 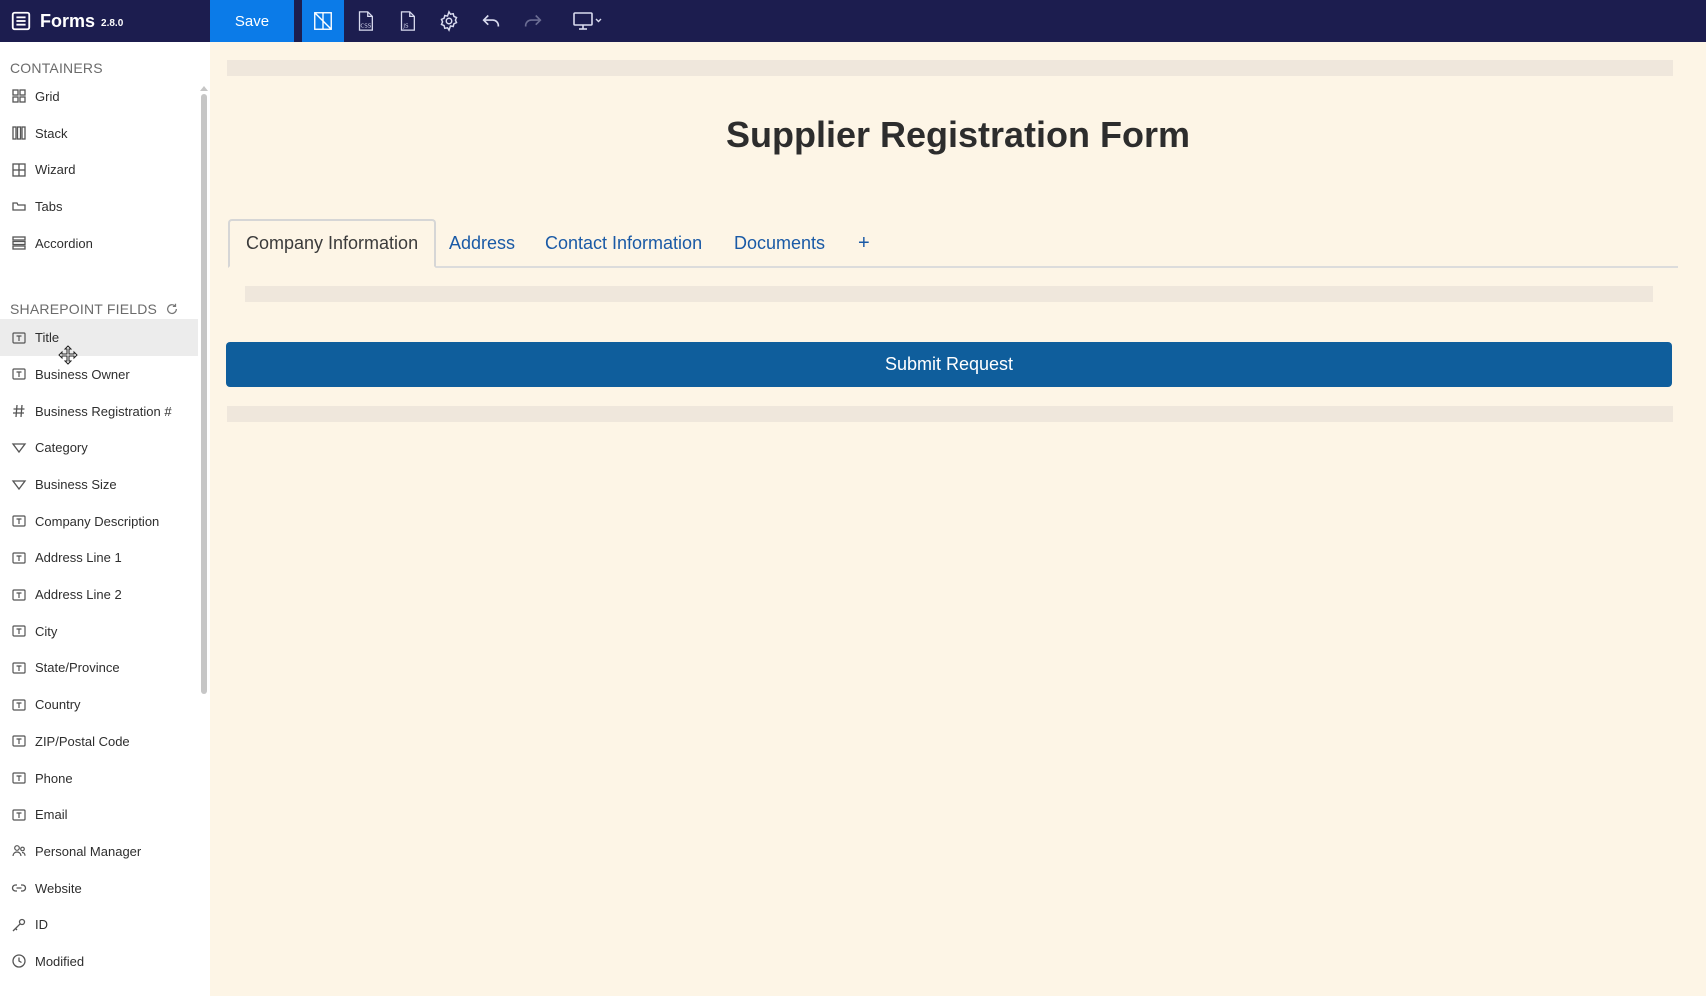 What do you see at coordinates (958, 135) in the screenshot?
I see `form-title: Supplier Registration Form` at bounding box center [958, 135].